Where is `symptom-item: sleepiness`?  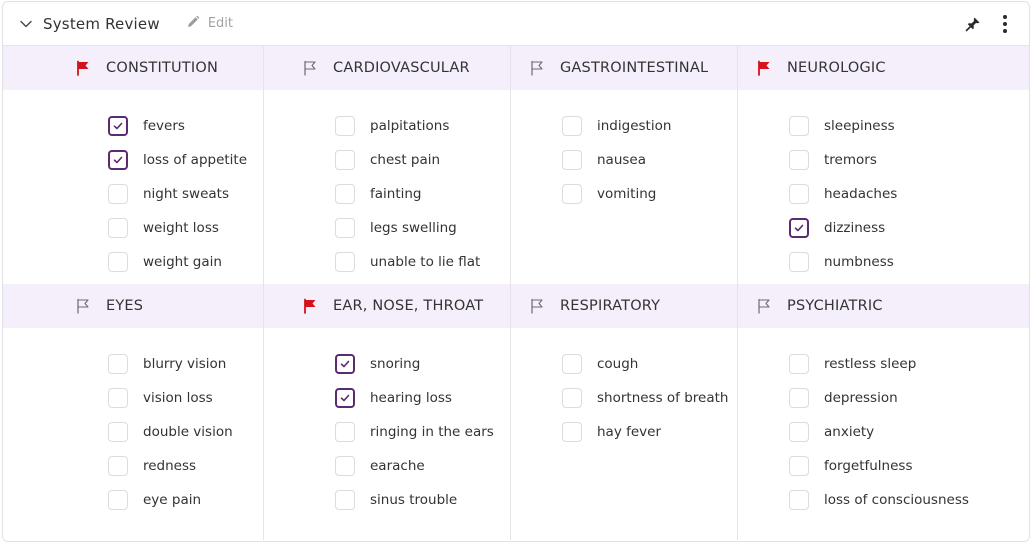
symptom-item: sleepiness is located at coordinates (909, 126).